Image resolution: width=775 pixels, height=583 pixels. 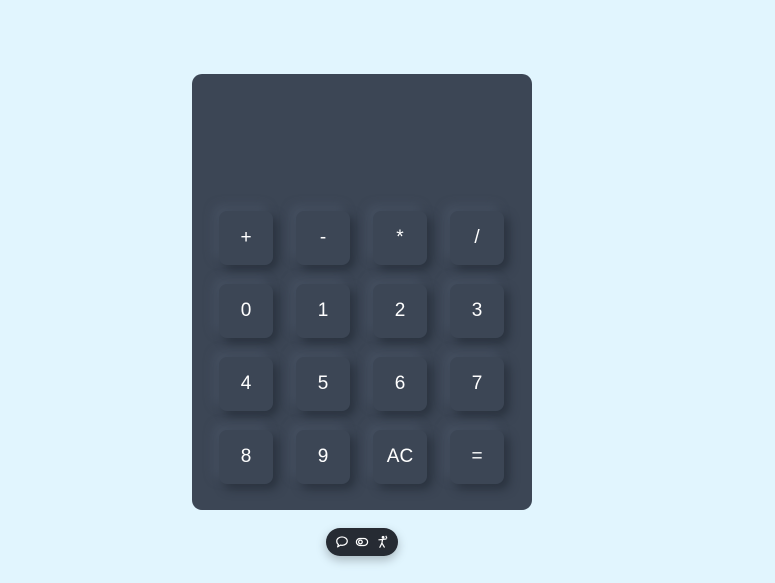 I want to click on digit-9-button: 9, so click(x=323, y=457).